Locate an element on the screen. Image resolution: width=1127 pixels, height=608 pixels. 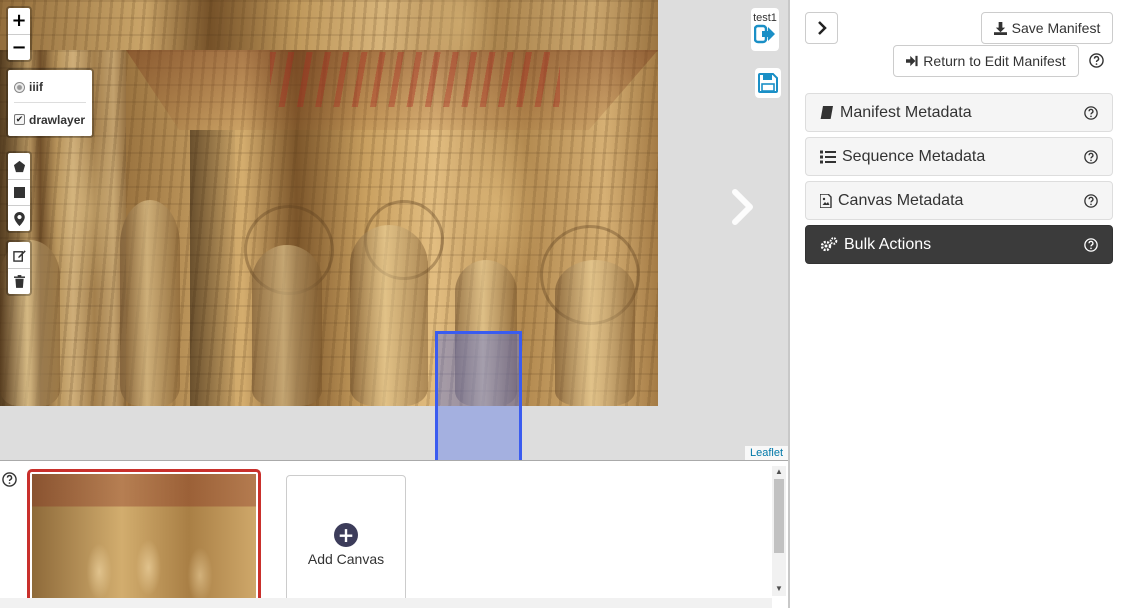
zoom-out-button: − is located at coordinates (19, 47).